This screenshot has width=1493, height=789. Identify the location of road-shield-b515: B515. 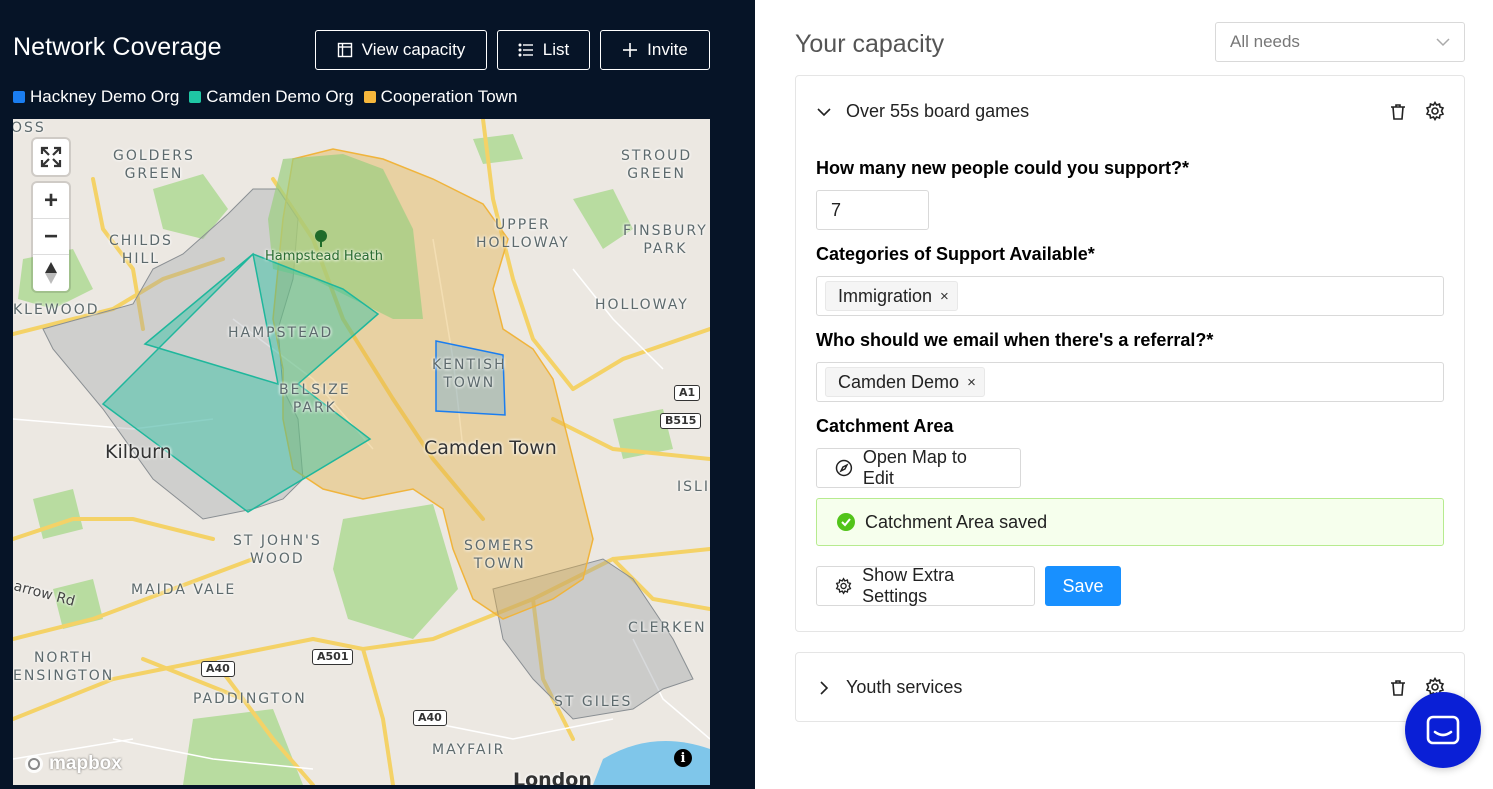
(681, 421).